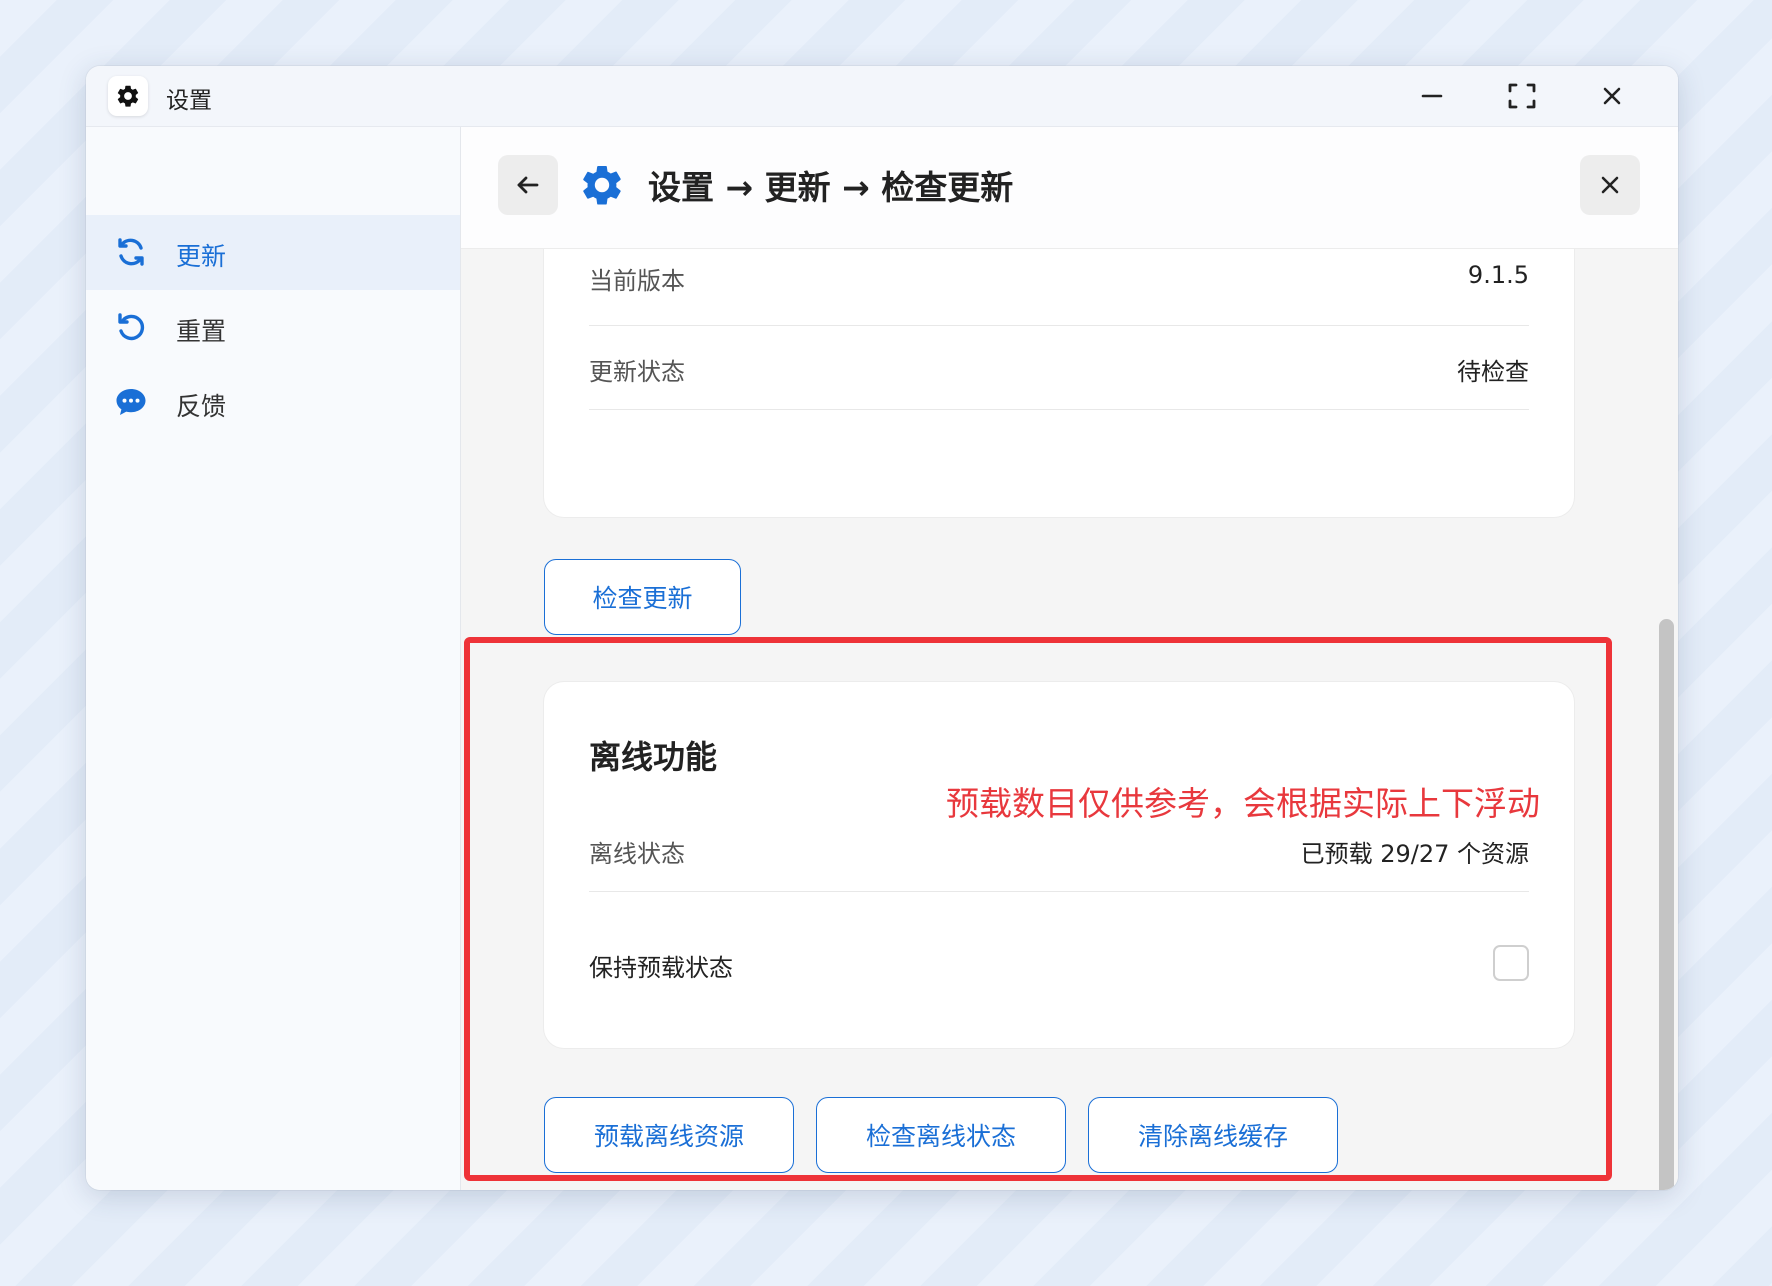  I want to click on check-offline-button: 检查离线状态, so click(941, 1135).